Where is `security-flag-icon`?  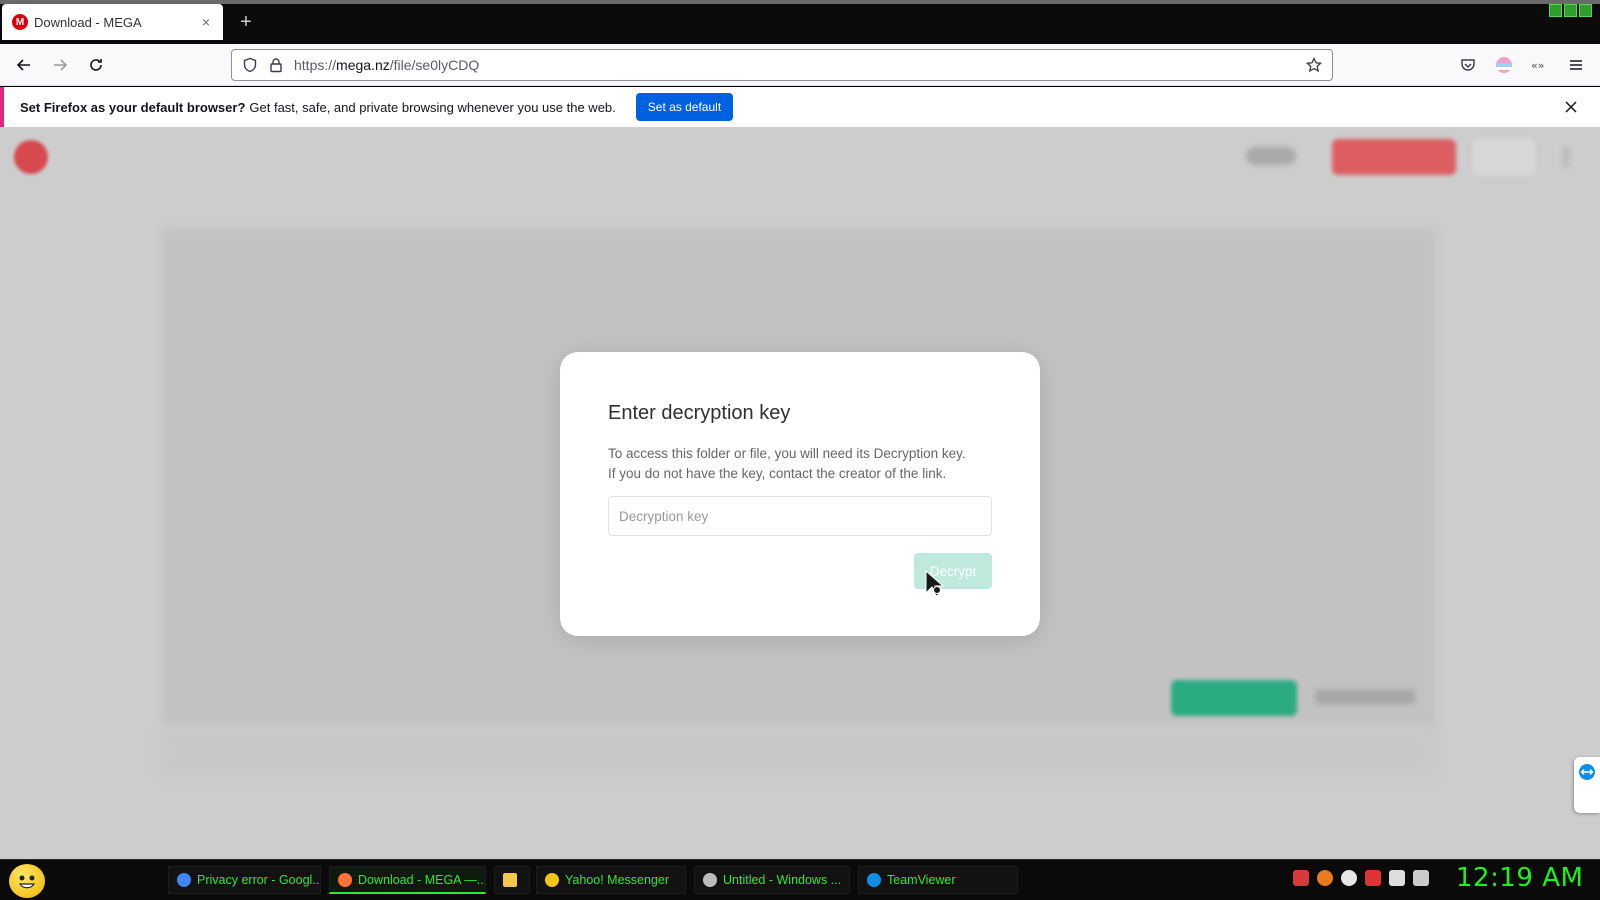
security-flag-icon is located at coordinates (1373, 878).